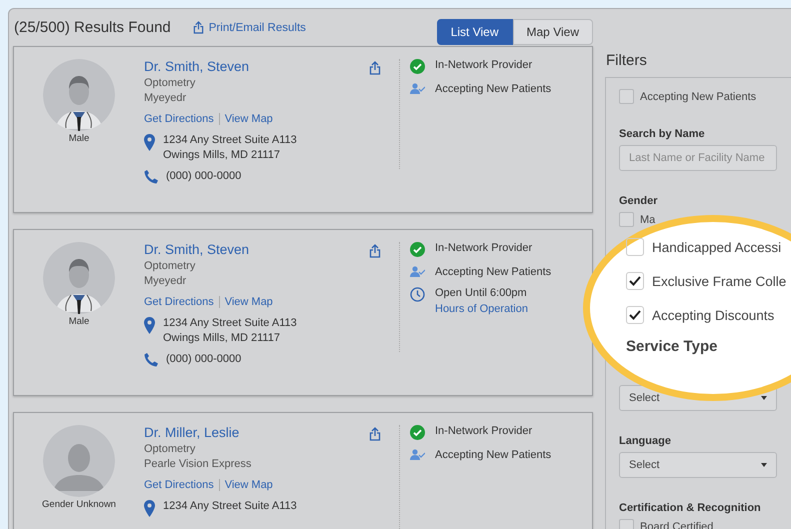 This screenshot has height=529, width=791. What do you see at coordinates (417, 294) in the screenshot?
I see `clock-icon` at bounding box center [417, 294].